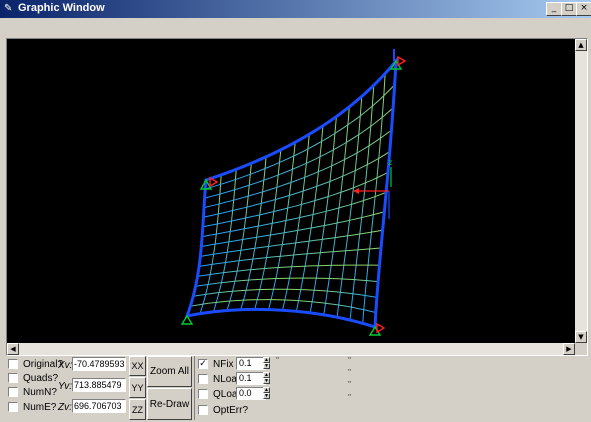 This screenshot has width=591, height=422. What do you see at coordinates (35, 364) in the screenshot?
I see `option-original: Original?` at bounding box center [35, 364].